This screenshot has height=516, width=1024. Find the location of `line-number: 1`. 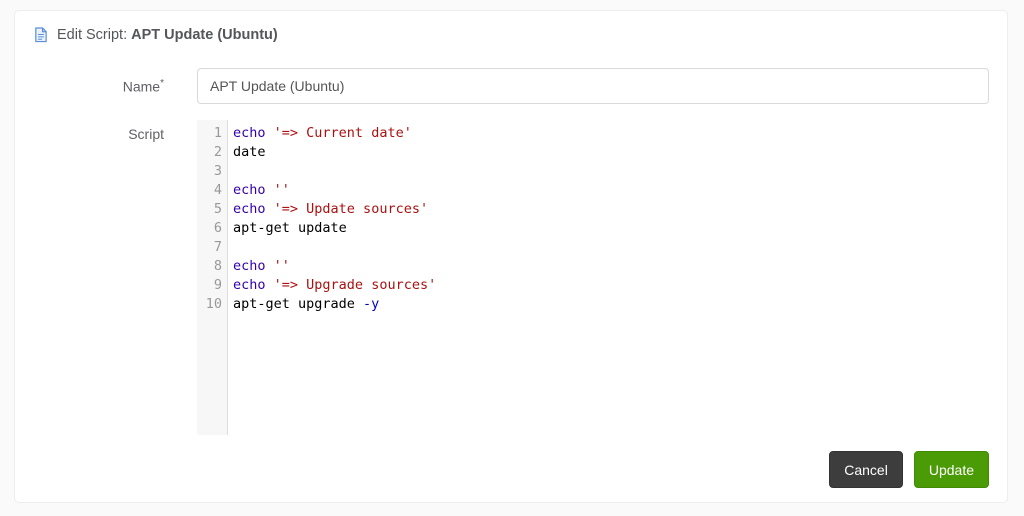

line-number: 1 is located at coordinates (217, 133).